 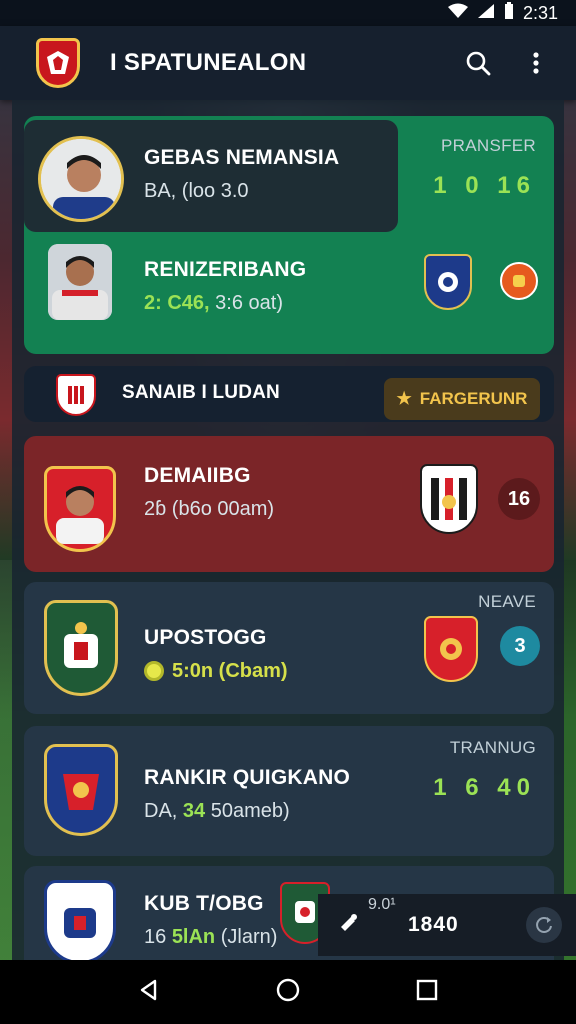 I want to click on club-name: KUB T/OBG, so click(x=204, y=903).